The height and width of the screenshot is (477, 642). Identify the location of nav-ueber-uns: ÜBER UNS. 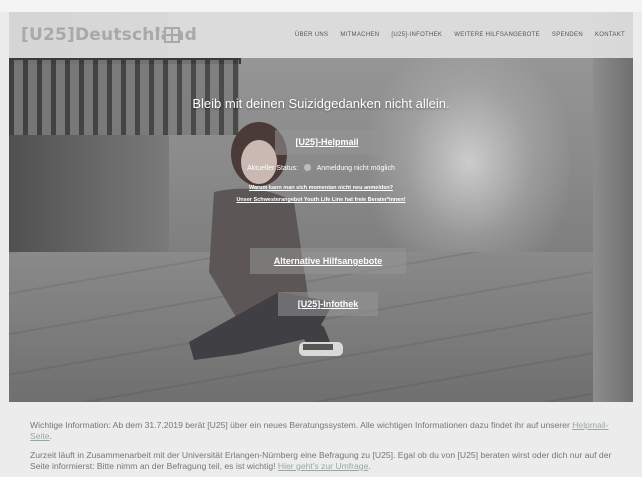
(311, 35).